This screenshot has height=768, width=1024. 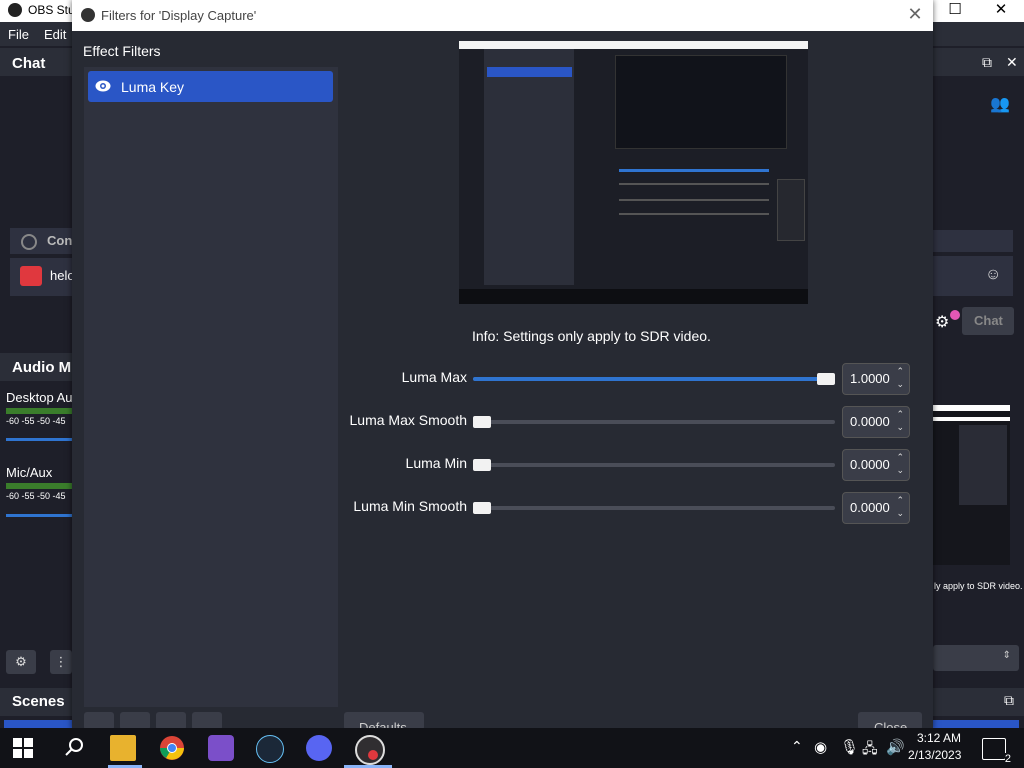 What do you see at coordinates (996, 751) in the screenshot?
I see `notifications-icon: 2` at bounding box center [996, 751].